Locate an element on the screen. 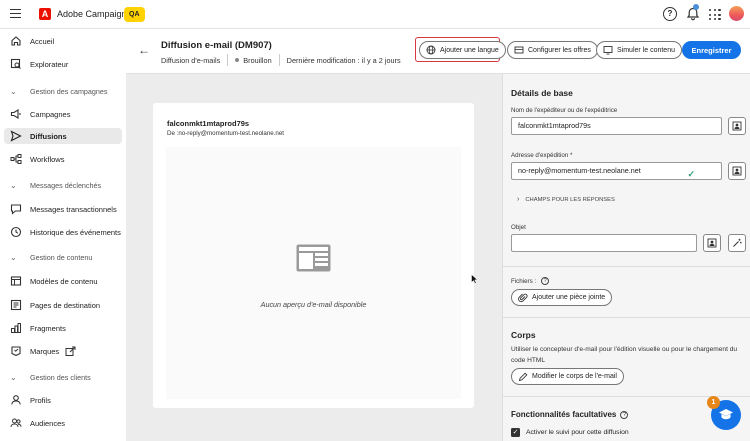 This screenshot has width=750, height=441. nav-item-label: Marques is located at coordinates (45, 351).